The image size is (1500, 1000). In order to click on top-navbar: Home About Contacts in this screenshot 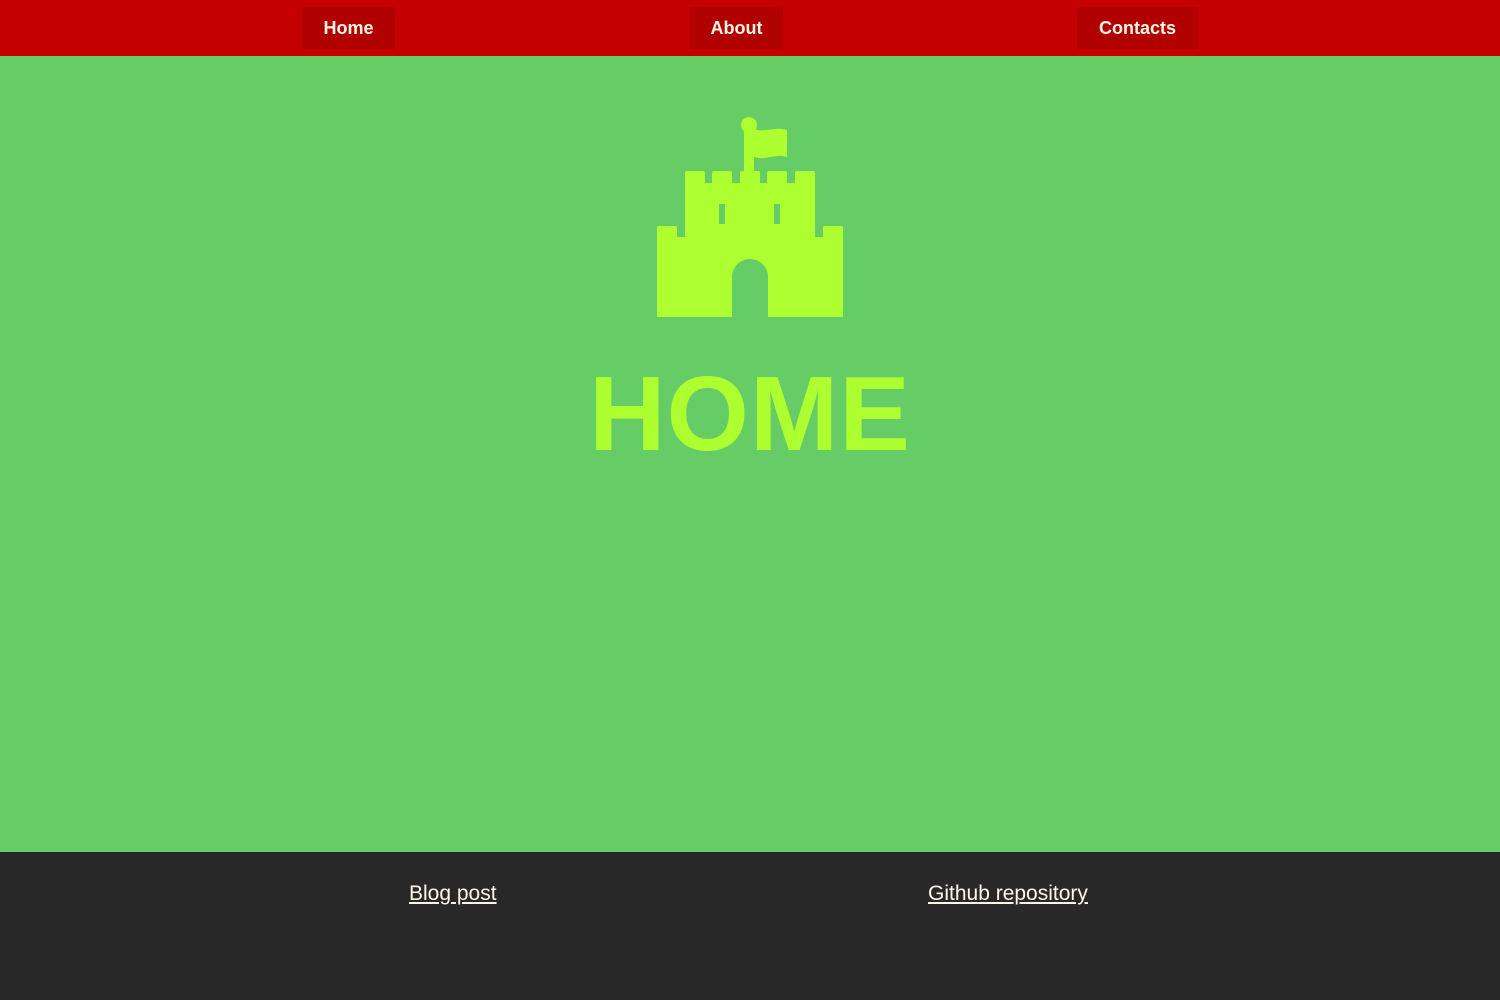, I will do `click(750, 28)`.